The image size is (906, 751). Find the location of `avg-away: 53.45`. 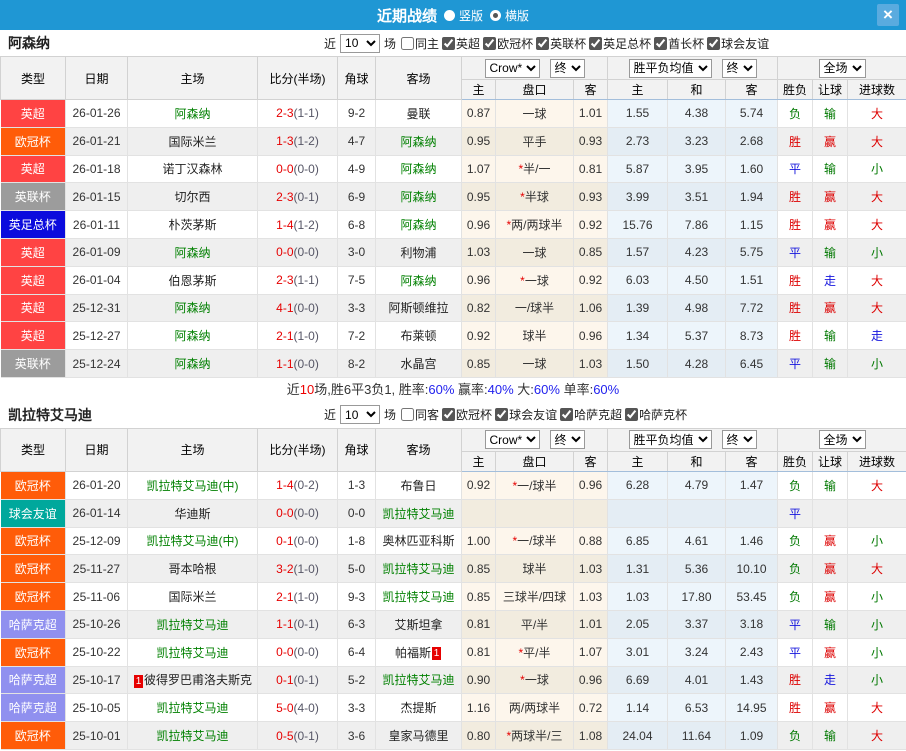

avg-away: 53.45 is located at coordinates (751, 596).